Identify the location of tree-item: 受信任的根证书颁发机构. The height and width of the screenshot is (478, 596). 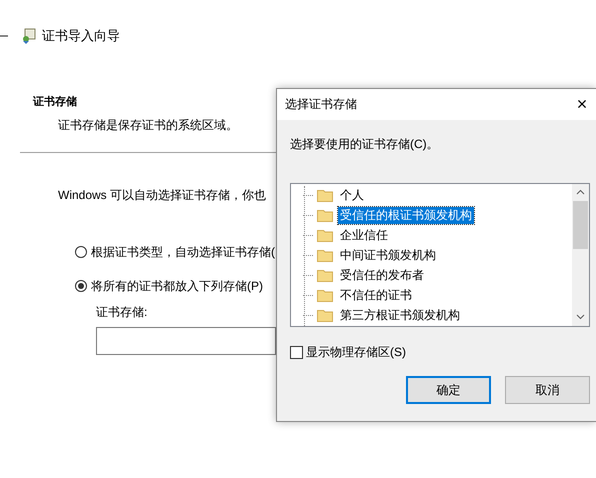
(406, 215).